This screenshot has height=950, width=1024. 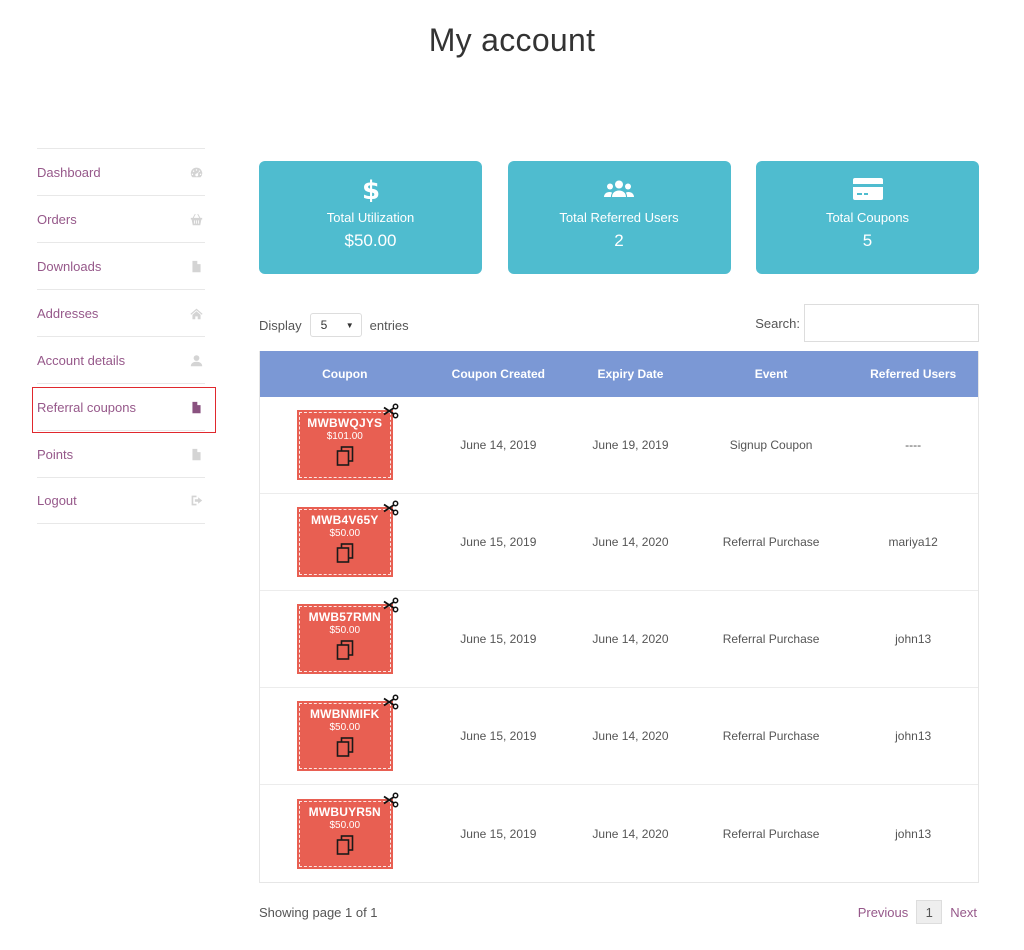 What do you see at coordinates (344, 520) in the screenshot?
I see `coupon-code: MWB4V65Y` at bounding box center [344, 520].